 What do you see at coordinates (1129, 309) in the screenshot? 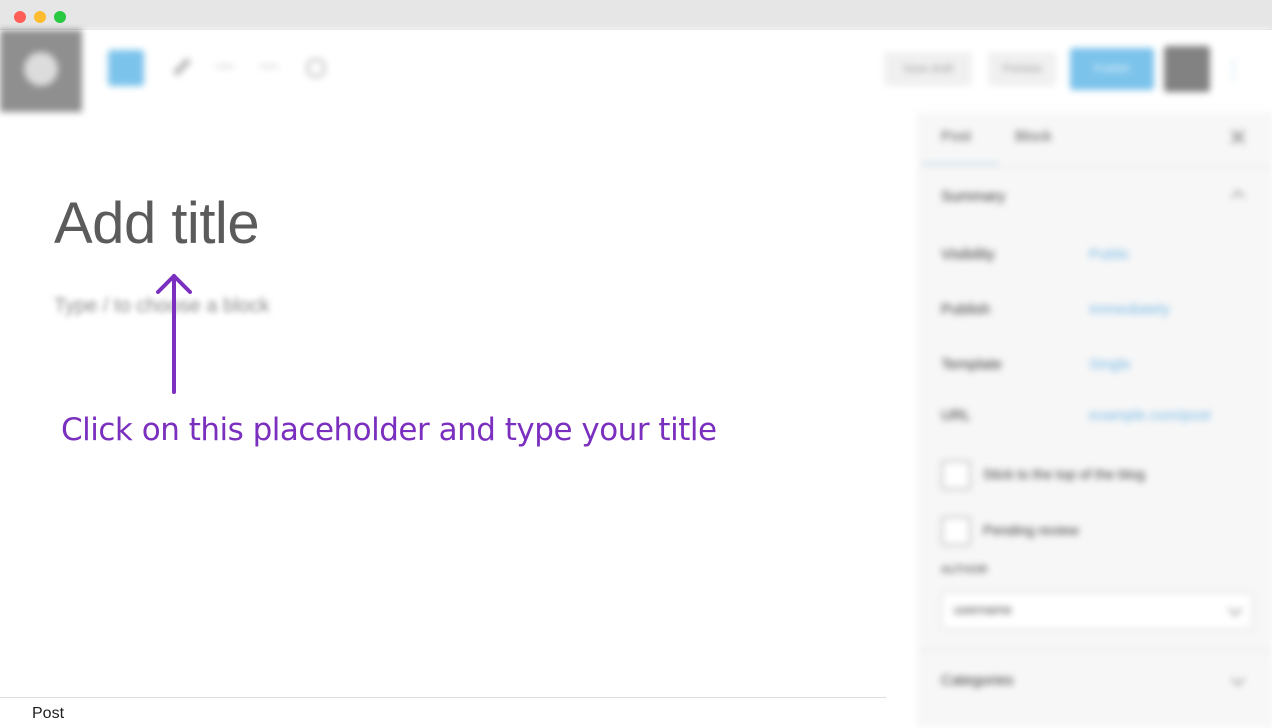
I see `publish-value: Immediately` at bounding box center [1129, 309].